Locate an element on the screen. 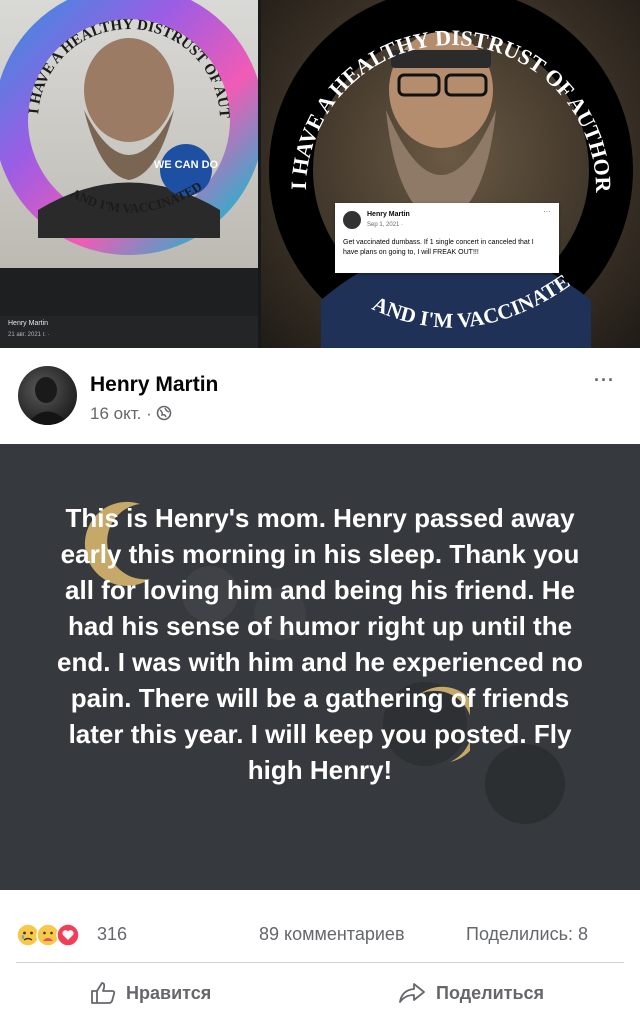 This screenshot has width=640, height=1009. reaction-icons is located at coordinates (48, 935).